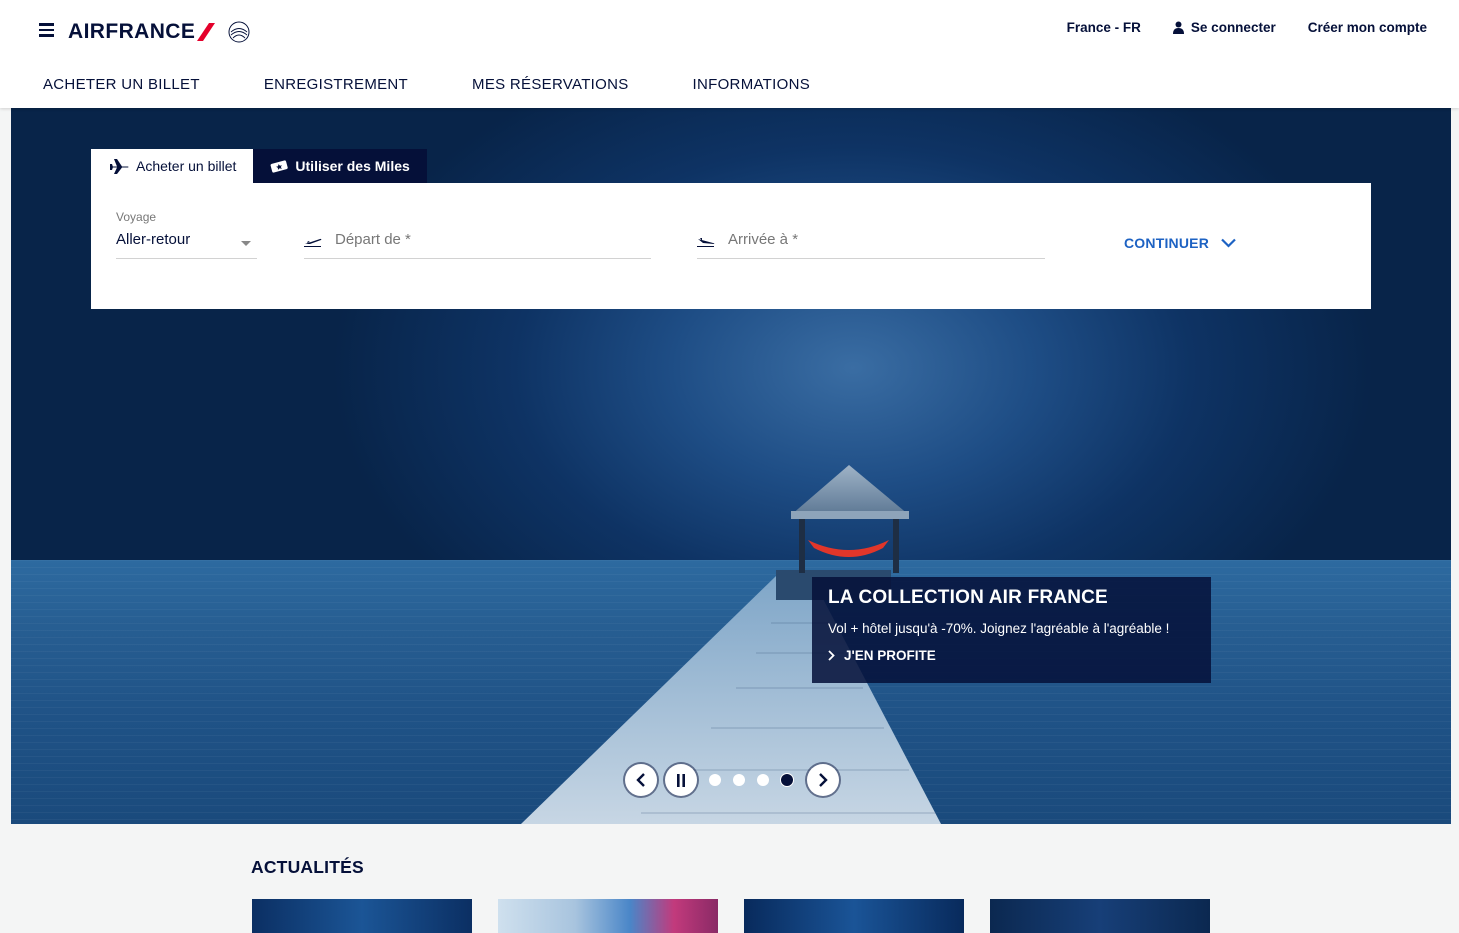  Describe the element at coordinates (1178, 27) in the screenshot. I see `user-icon` at that location.